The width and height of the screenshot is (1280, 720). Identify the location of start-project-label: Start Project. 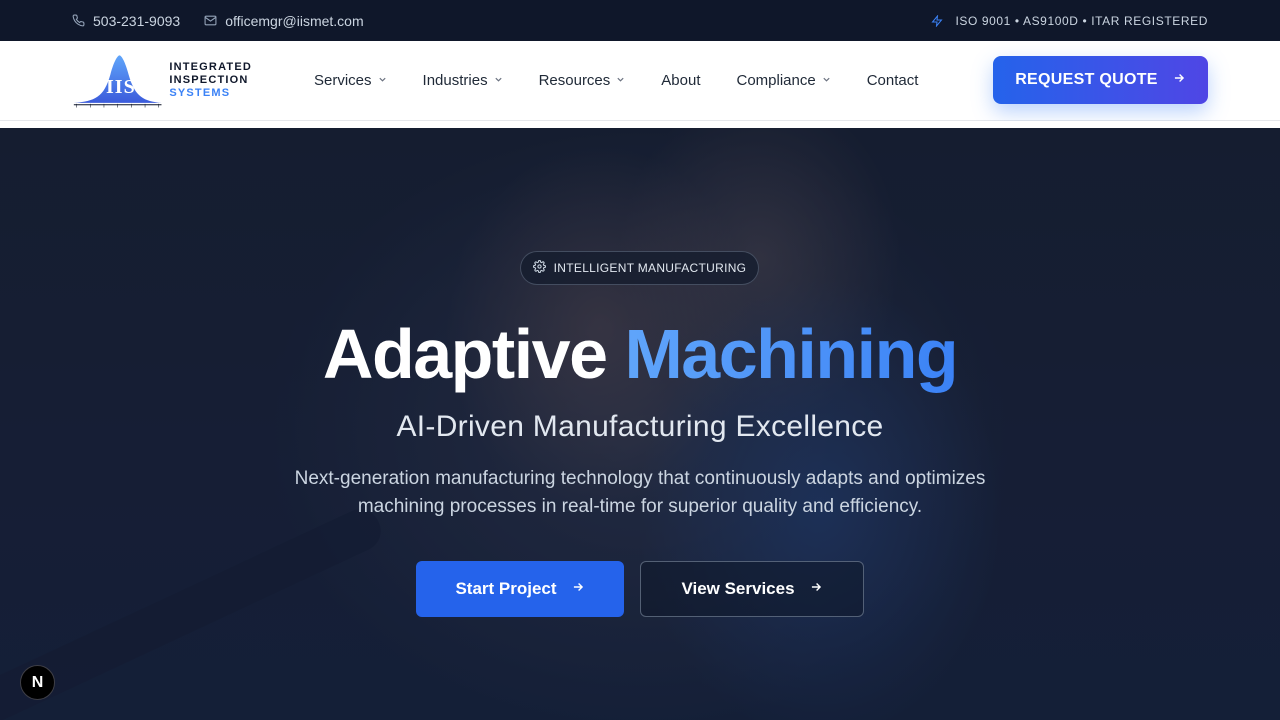
(506, 588).